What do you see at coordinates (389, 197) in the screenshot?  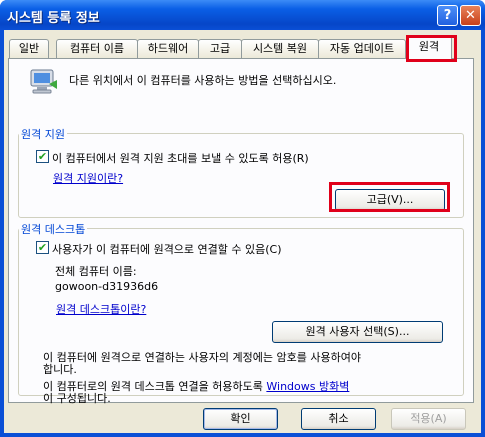 I see `highlight-box-advanced-button` at bounding box center [389, 197].